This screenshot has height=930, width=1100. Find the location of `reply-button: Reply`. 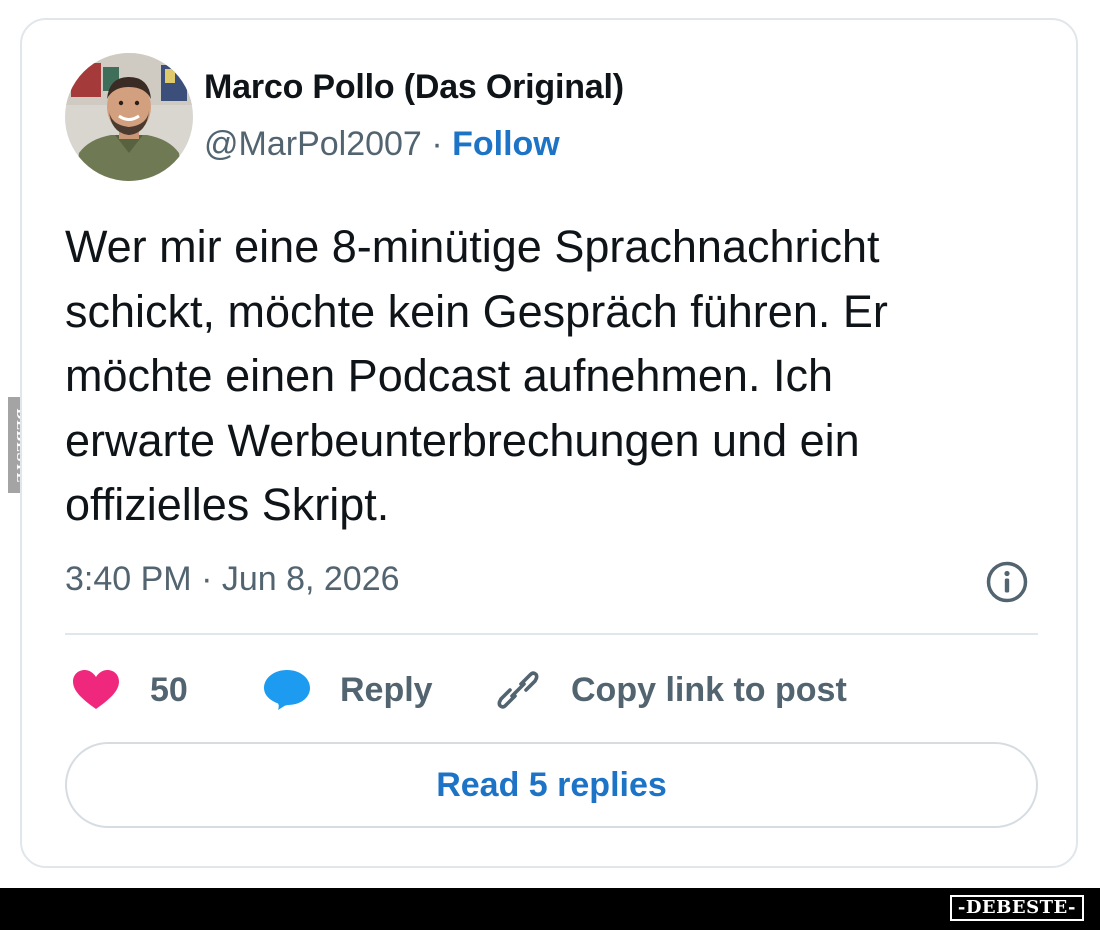

reply-button: Reply is located at coordinates (378, 690).